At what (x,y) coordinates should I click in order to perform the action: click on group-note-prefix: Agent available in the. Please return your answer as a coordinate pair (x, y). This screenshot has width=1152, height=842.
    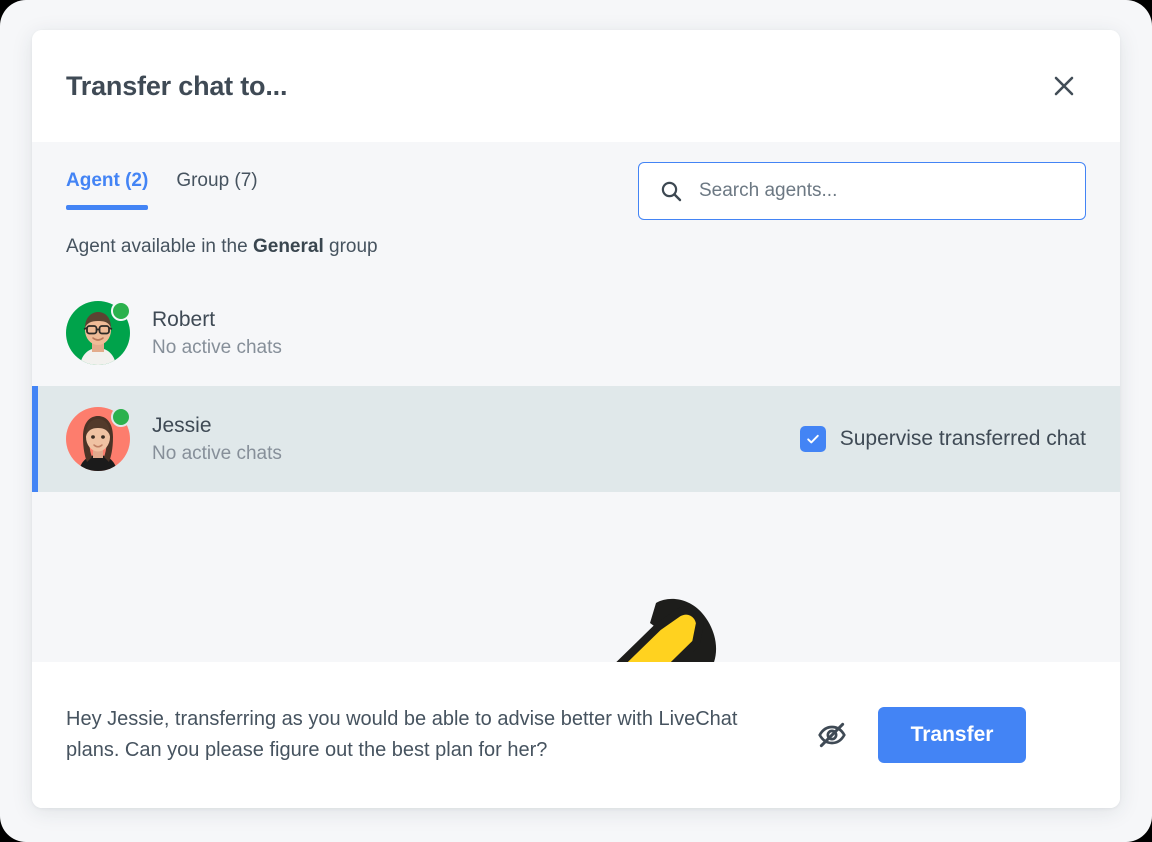
    Looking at the image, I should click on (159, 246).